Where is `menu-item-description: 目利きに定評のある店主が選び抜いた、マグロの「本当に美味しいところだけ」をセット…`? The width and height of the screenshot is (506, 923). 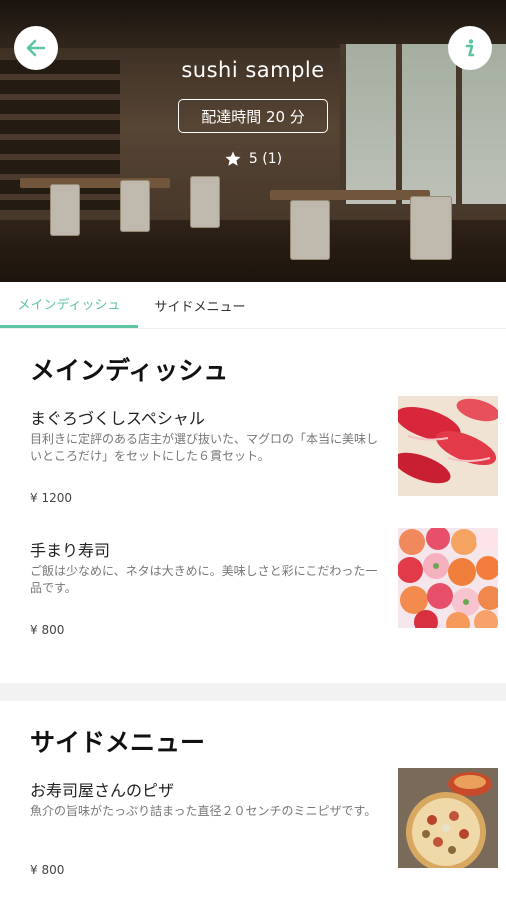 menu-item-description: 目利きに定評のある店主が選び抜いた、マグロの「本当に美味しいところだけ」をセット… is located at coordinates (204, 447).